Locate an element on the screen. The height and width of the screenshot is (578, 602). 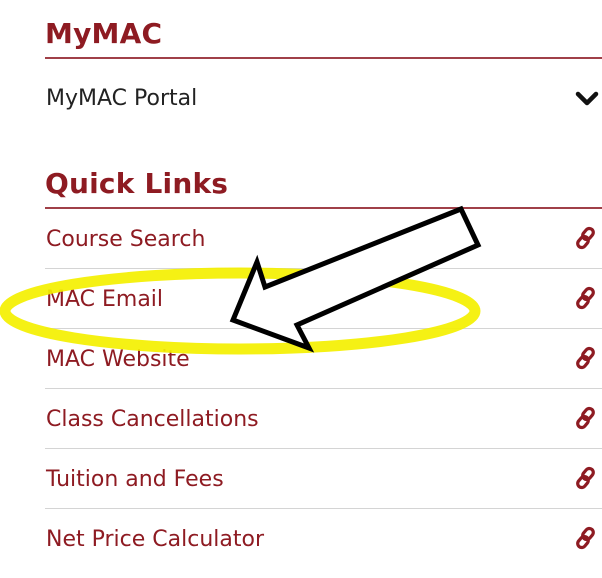
quick-link-mac-email: MAC Email is located at coordinates (323, 299).